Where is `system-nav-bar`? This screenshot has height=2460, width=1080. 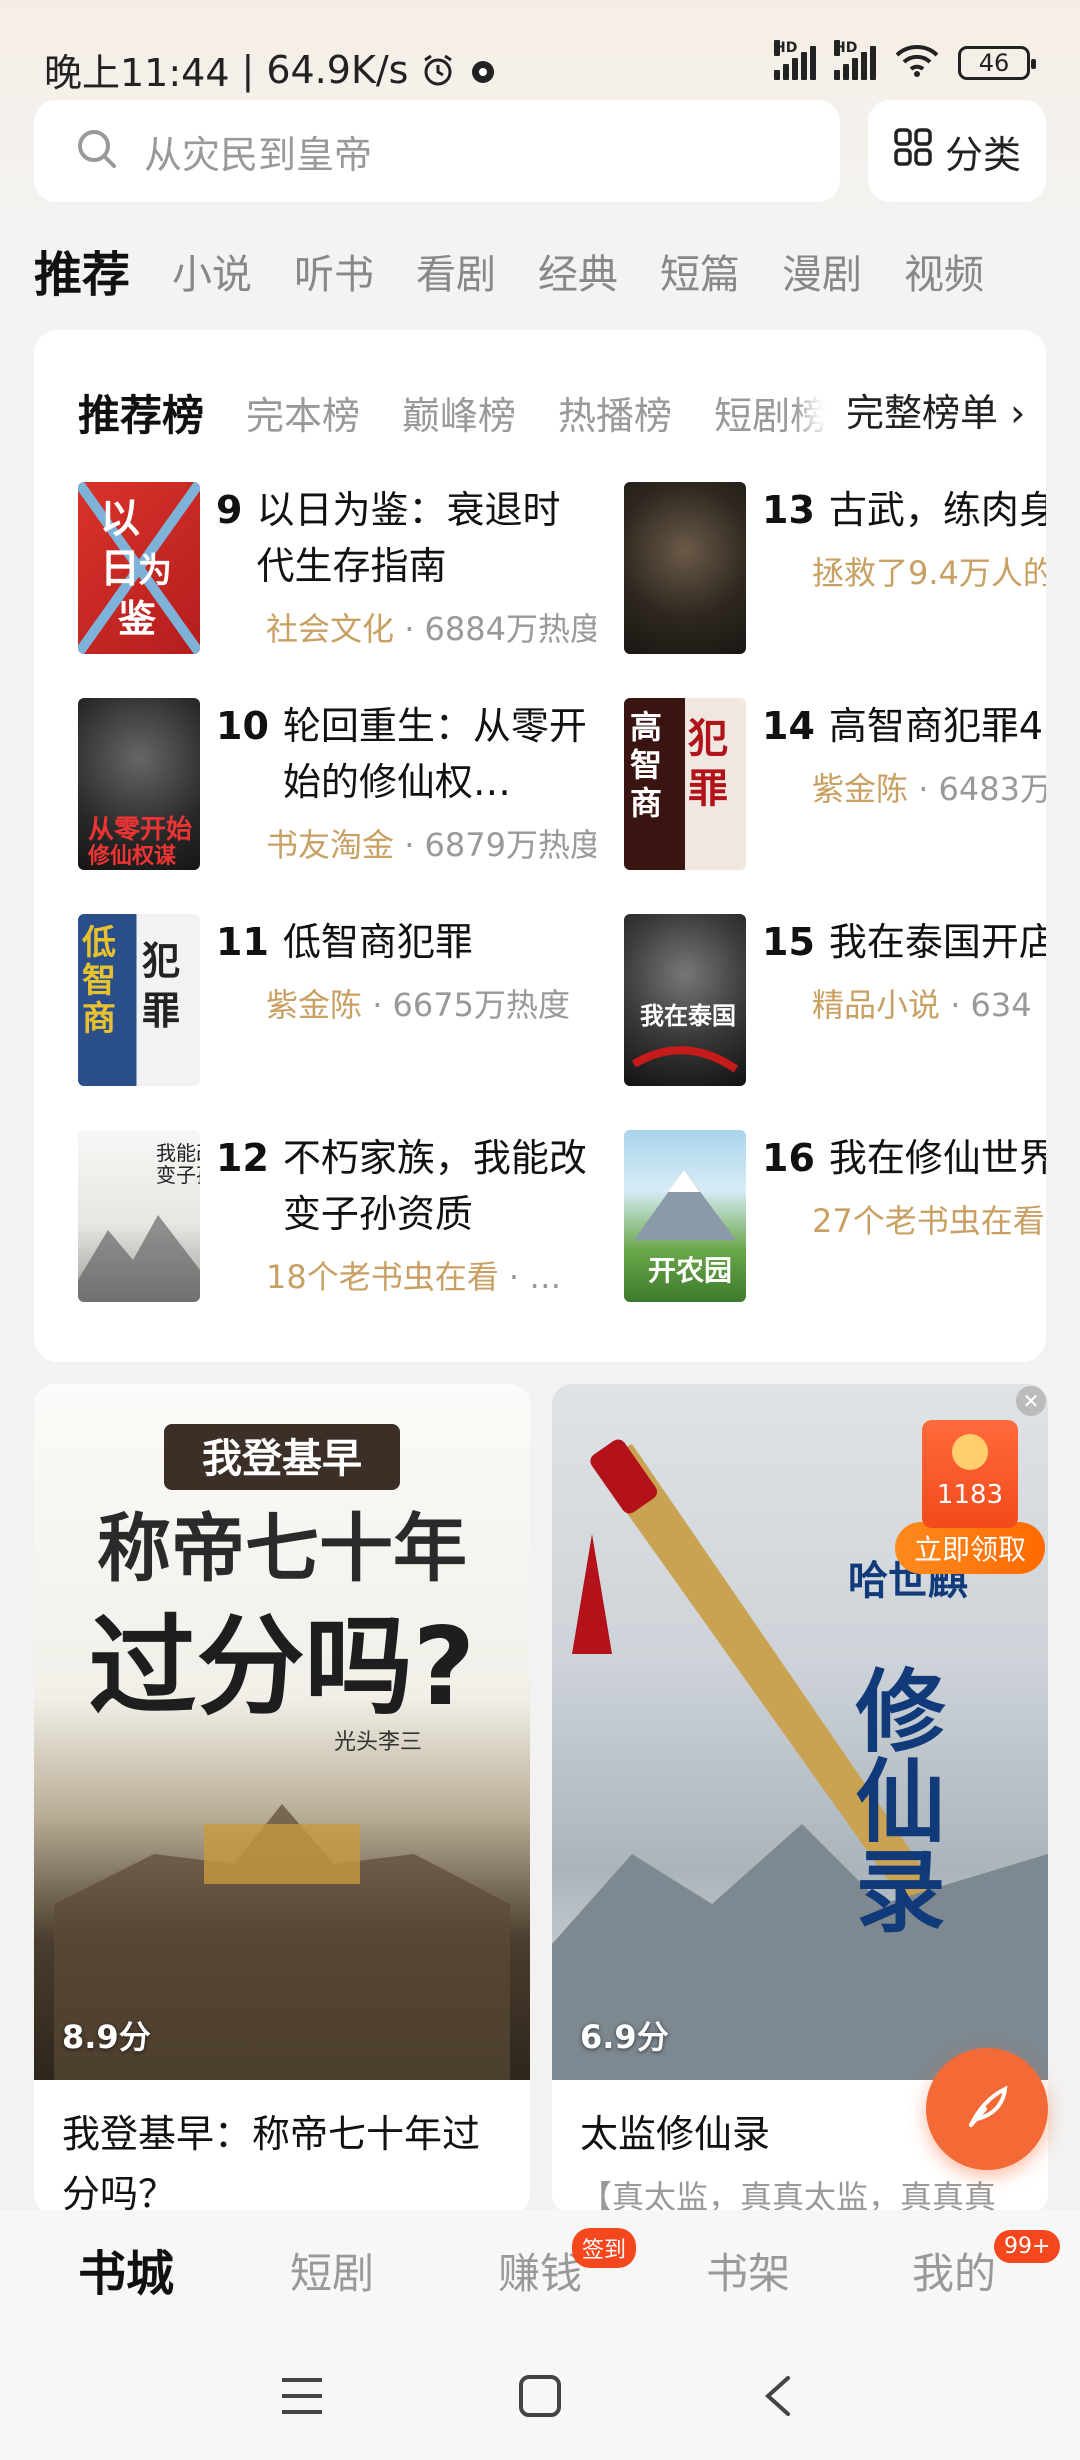
system-nav-bar is located at coordinates (540, 2395).